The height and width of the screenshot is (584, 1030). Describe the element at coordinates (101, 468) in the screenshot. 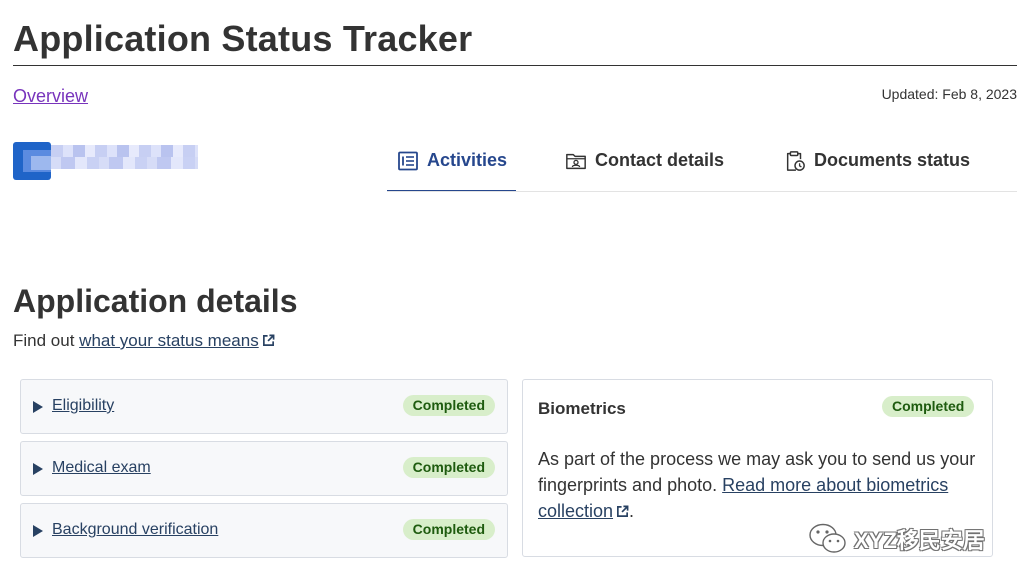

I see `accordion-label: Medical exam` at that location.